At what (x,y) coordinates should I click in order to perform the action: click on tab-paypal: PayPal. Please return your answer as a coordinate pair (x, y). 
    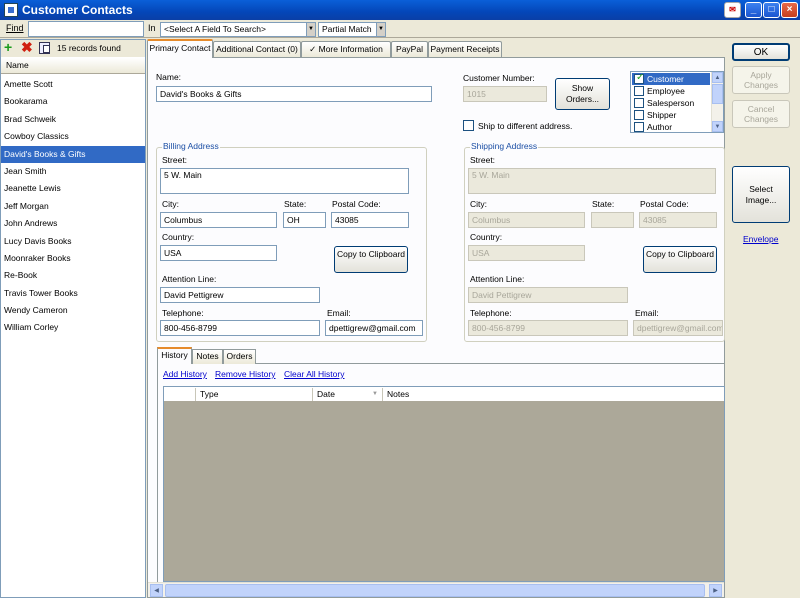
    Looking at the image, I should click on (409, 49).